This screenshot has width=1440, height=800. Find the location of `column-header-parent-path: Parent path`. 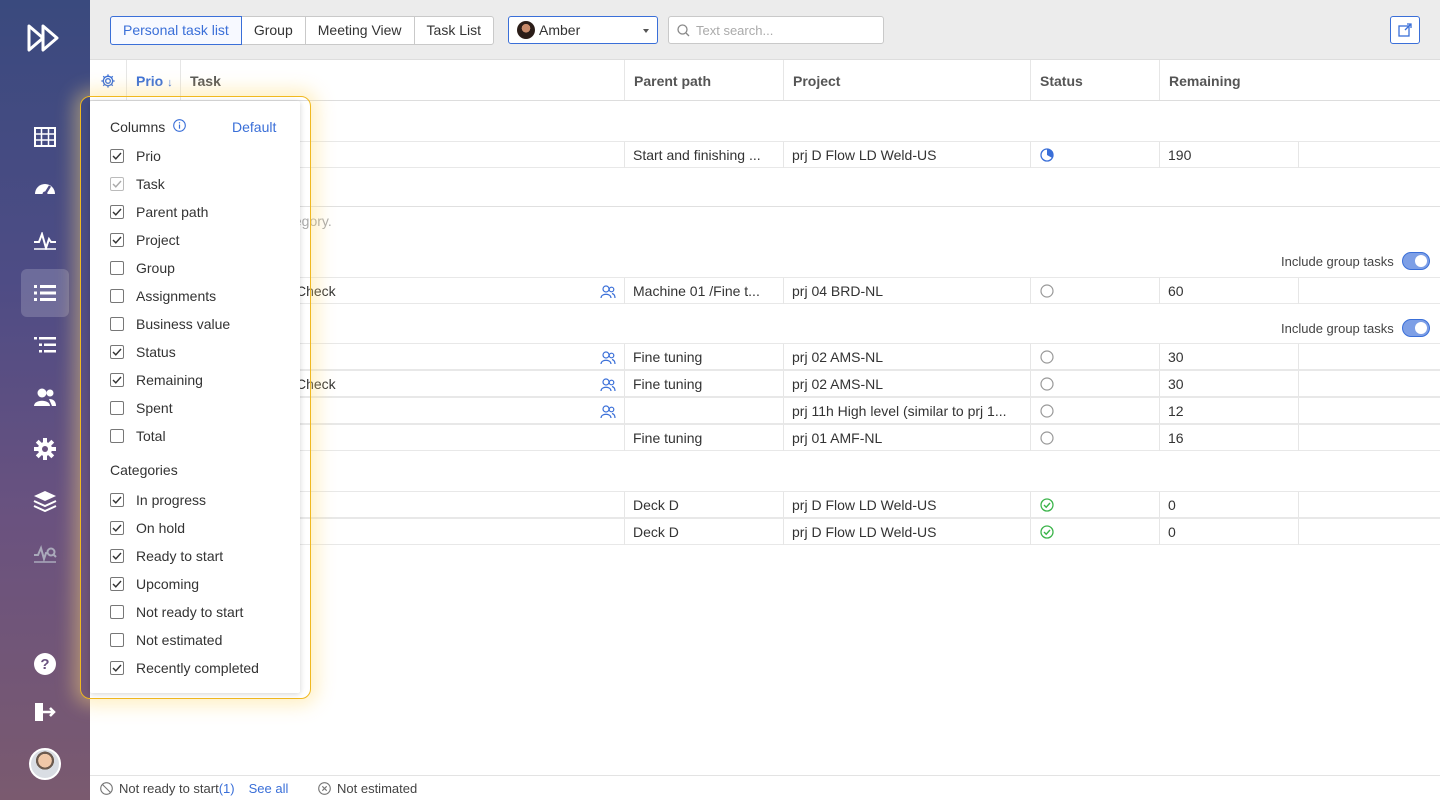

column-header-parent-path: Parent path is located at coordinates (672, 81).